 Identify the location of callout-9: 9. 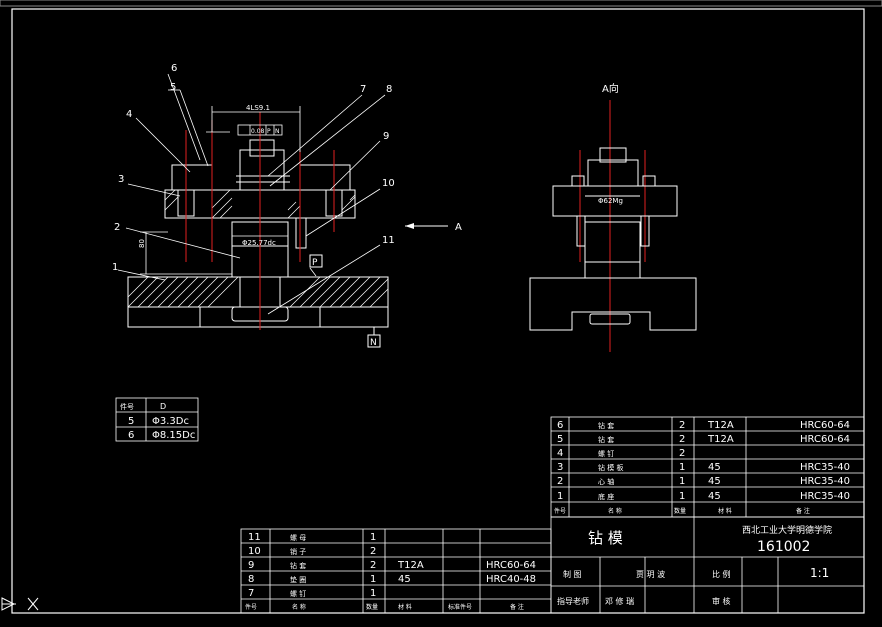
(386, 136).